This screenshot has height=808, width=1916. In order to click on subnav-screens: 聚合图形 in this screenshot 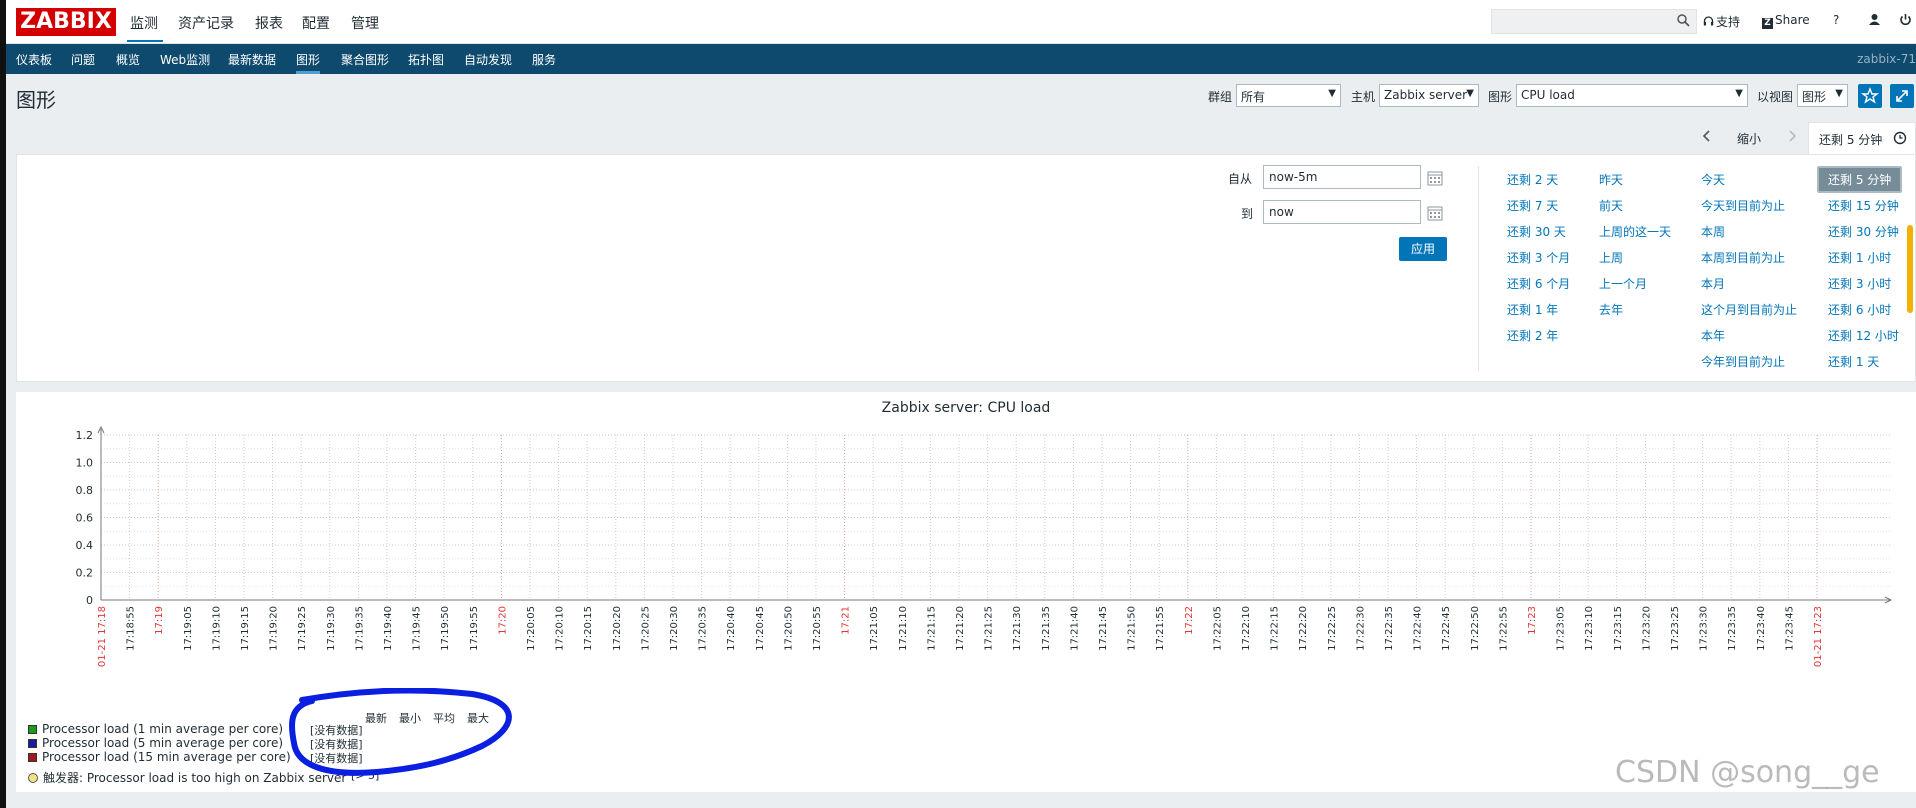, I will do `click(365, 59)`.